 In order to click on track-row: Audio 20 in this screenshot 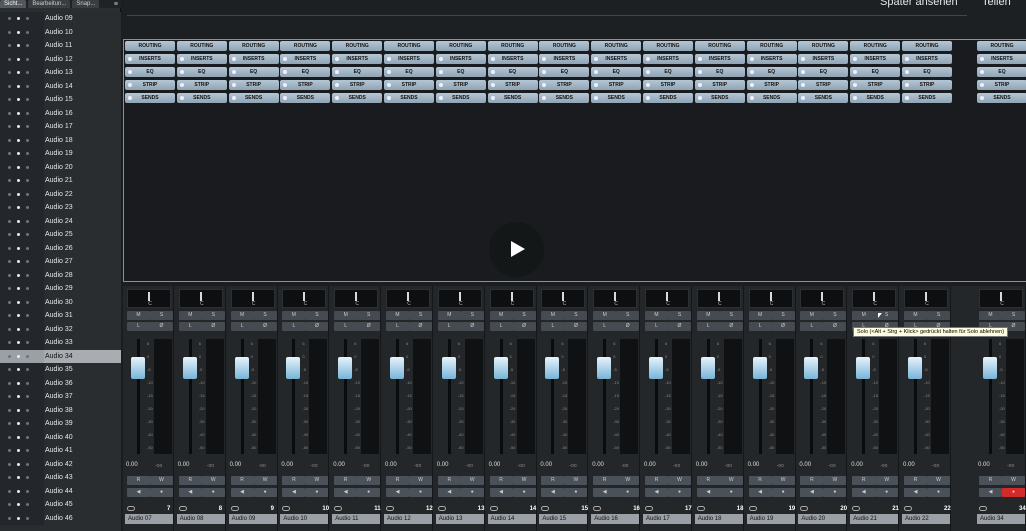, I will do `click(60, 167)`.